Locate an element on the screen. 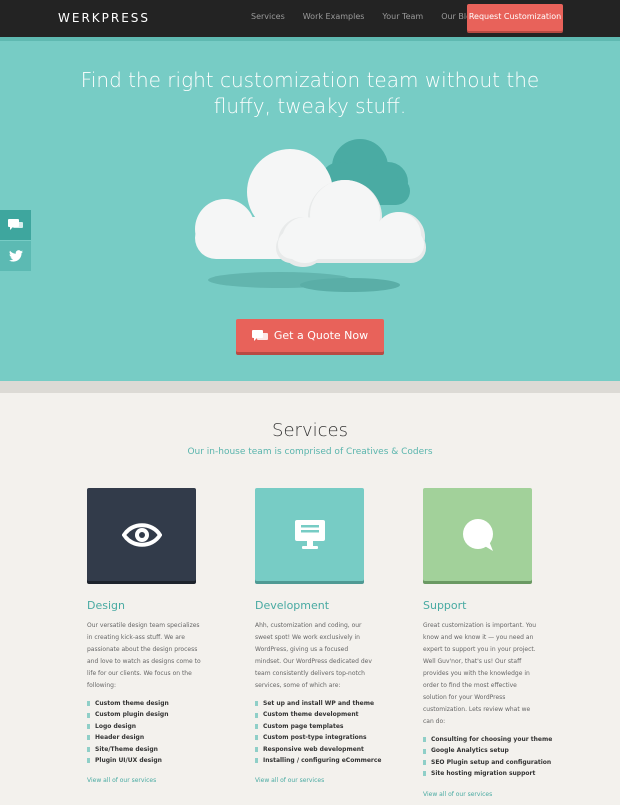 Image resolution: width=620 pixels, height=805 pixels. monitor-icon is located at coordinates (309, 534).